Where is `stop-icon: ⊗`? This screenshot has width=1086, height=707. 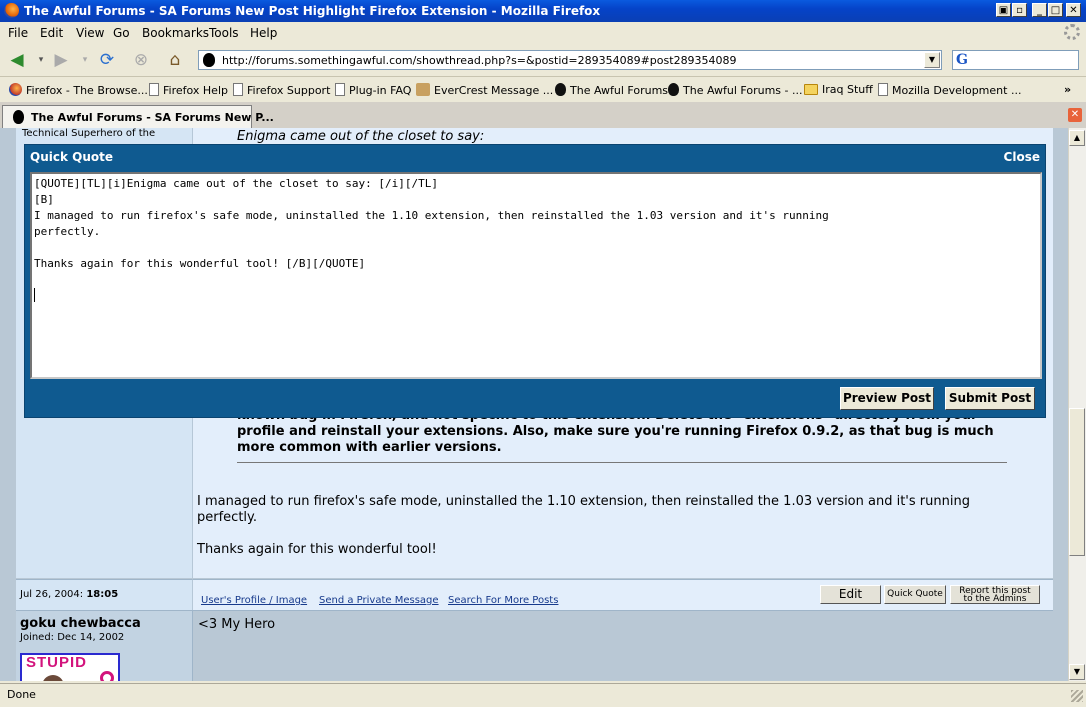 stop-icon: ⊗ is located at coordinates (141, 60).